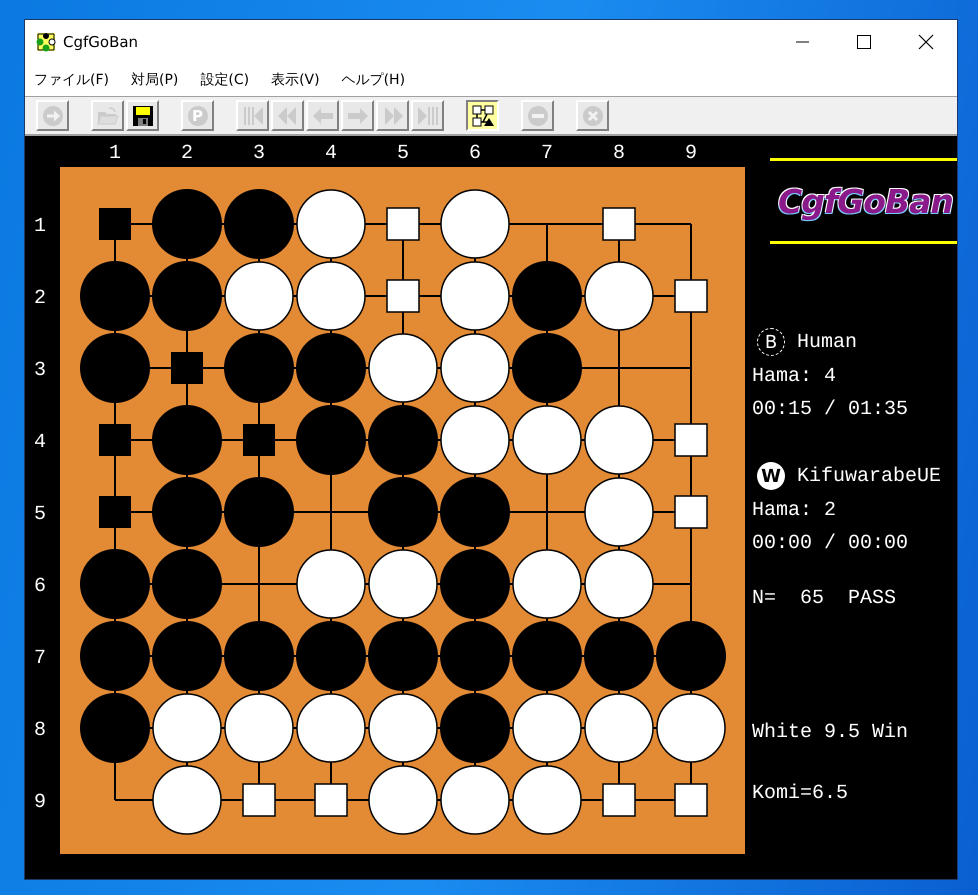 The image size is (978, 895). Describe the element at coordinates (224, 80) in the screenshot. I see `menu-item: 設定(C)` at that location.